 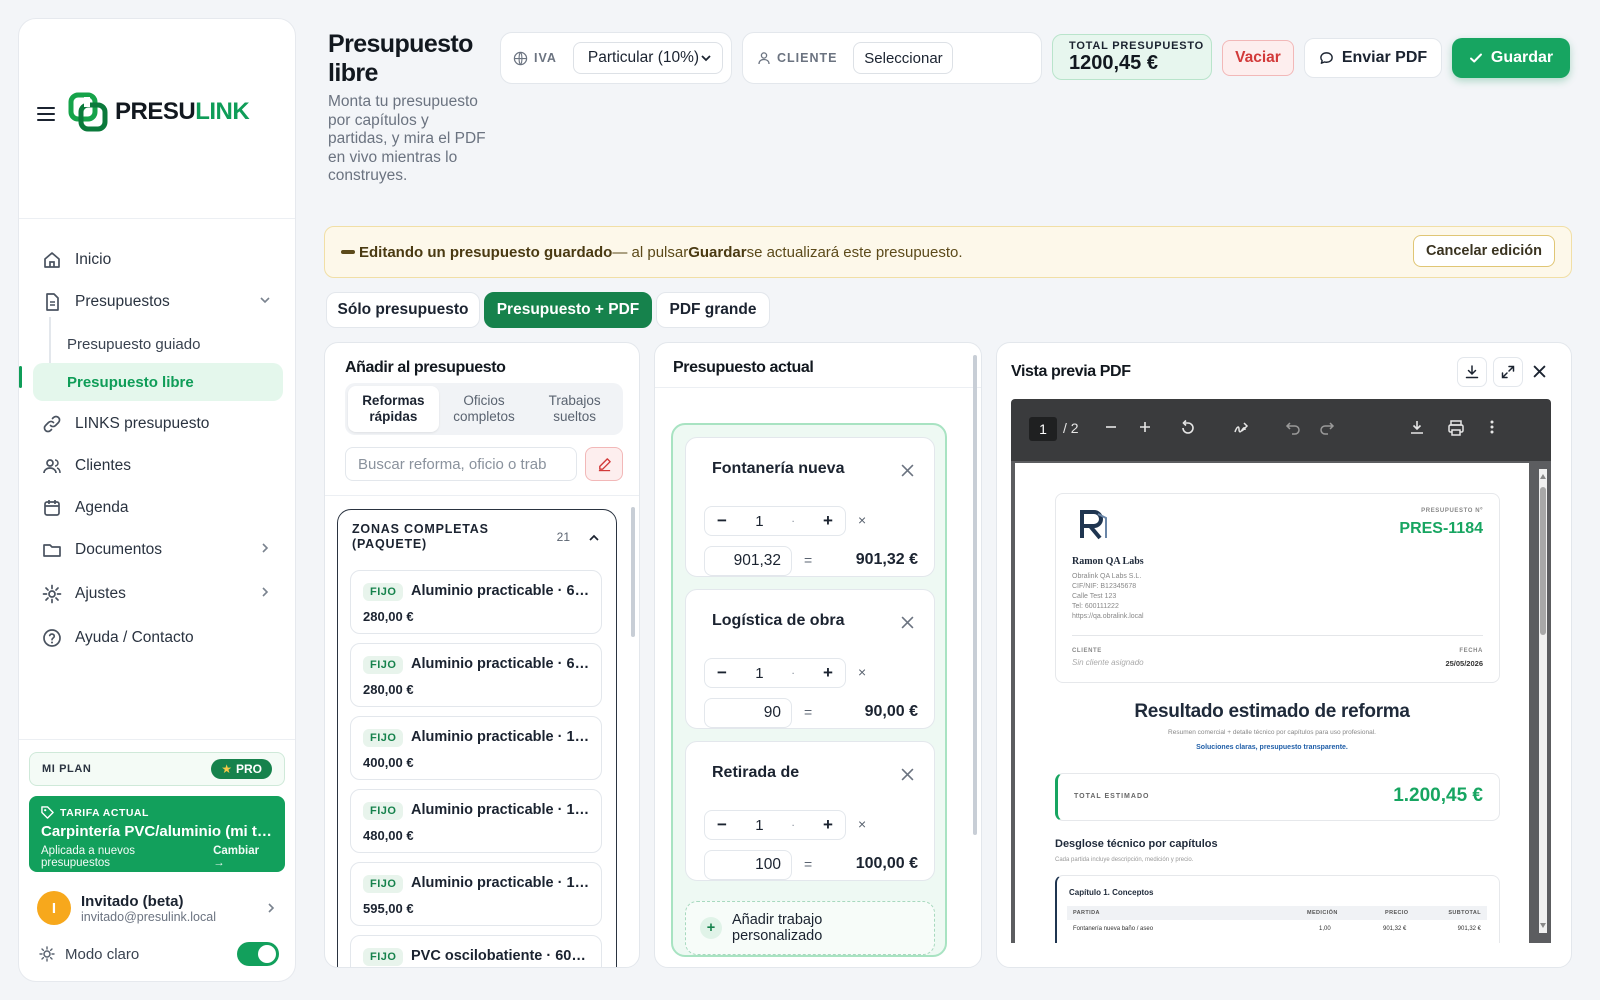 What do you see at coordinates (1484, 251) in the screenshot?
I see `cancel-edit-button: Cancelar edición` at bounding box center [1484, 251].